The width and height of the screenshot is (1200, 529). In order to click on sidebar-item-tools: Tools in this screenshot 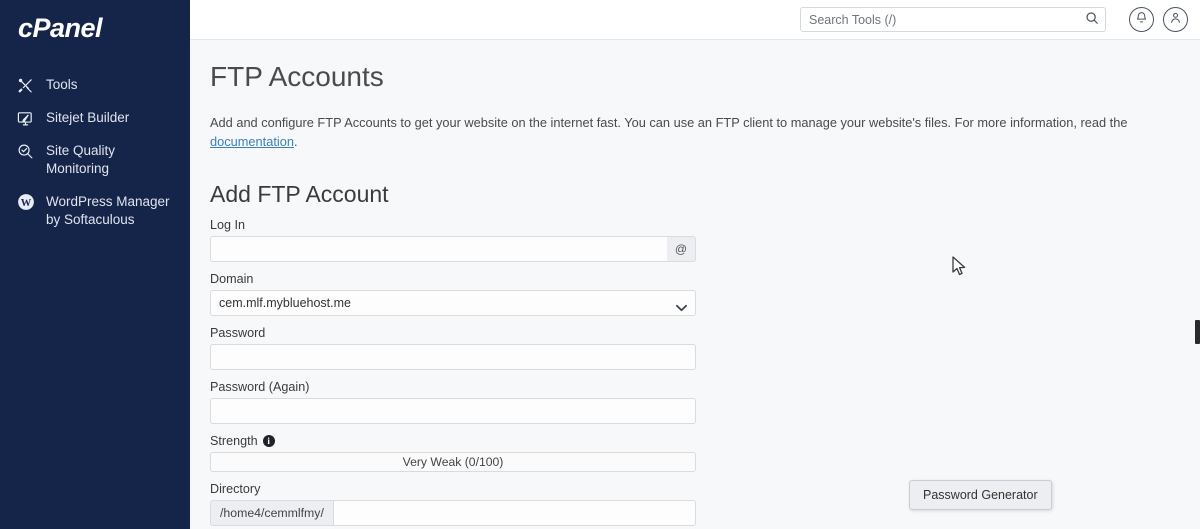, I will do `click(95, 85)`.